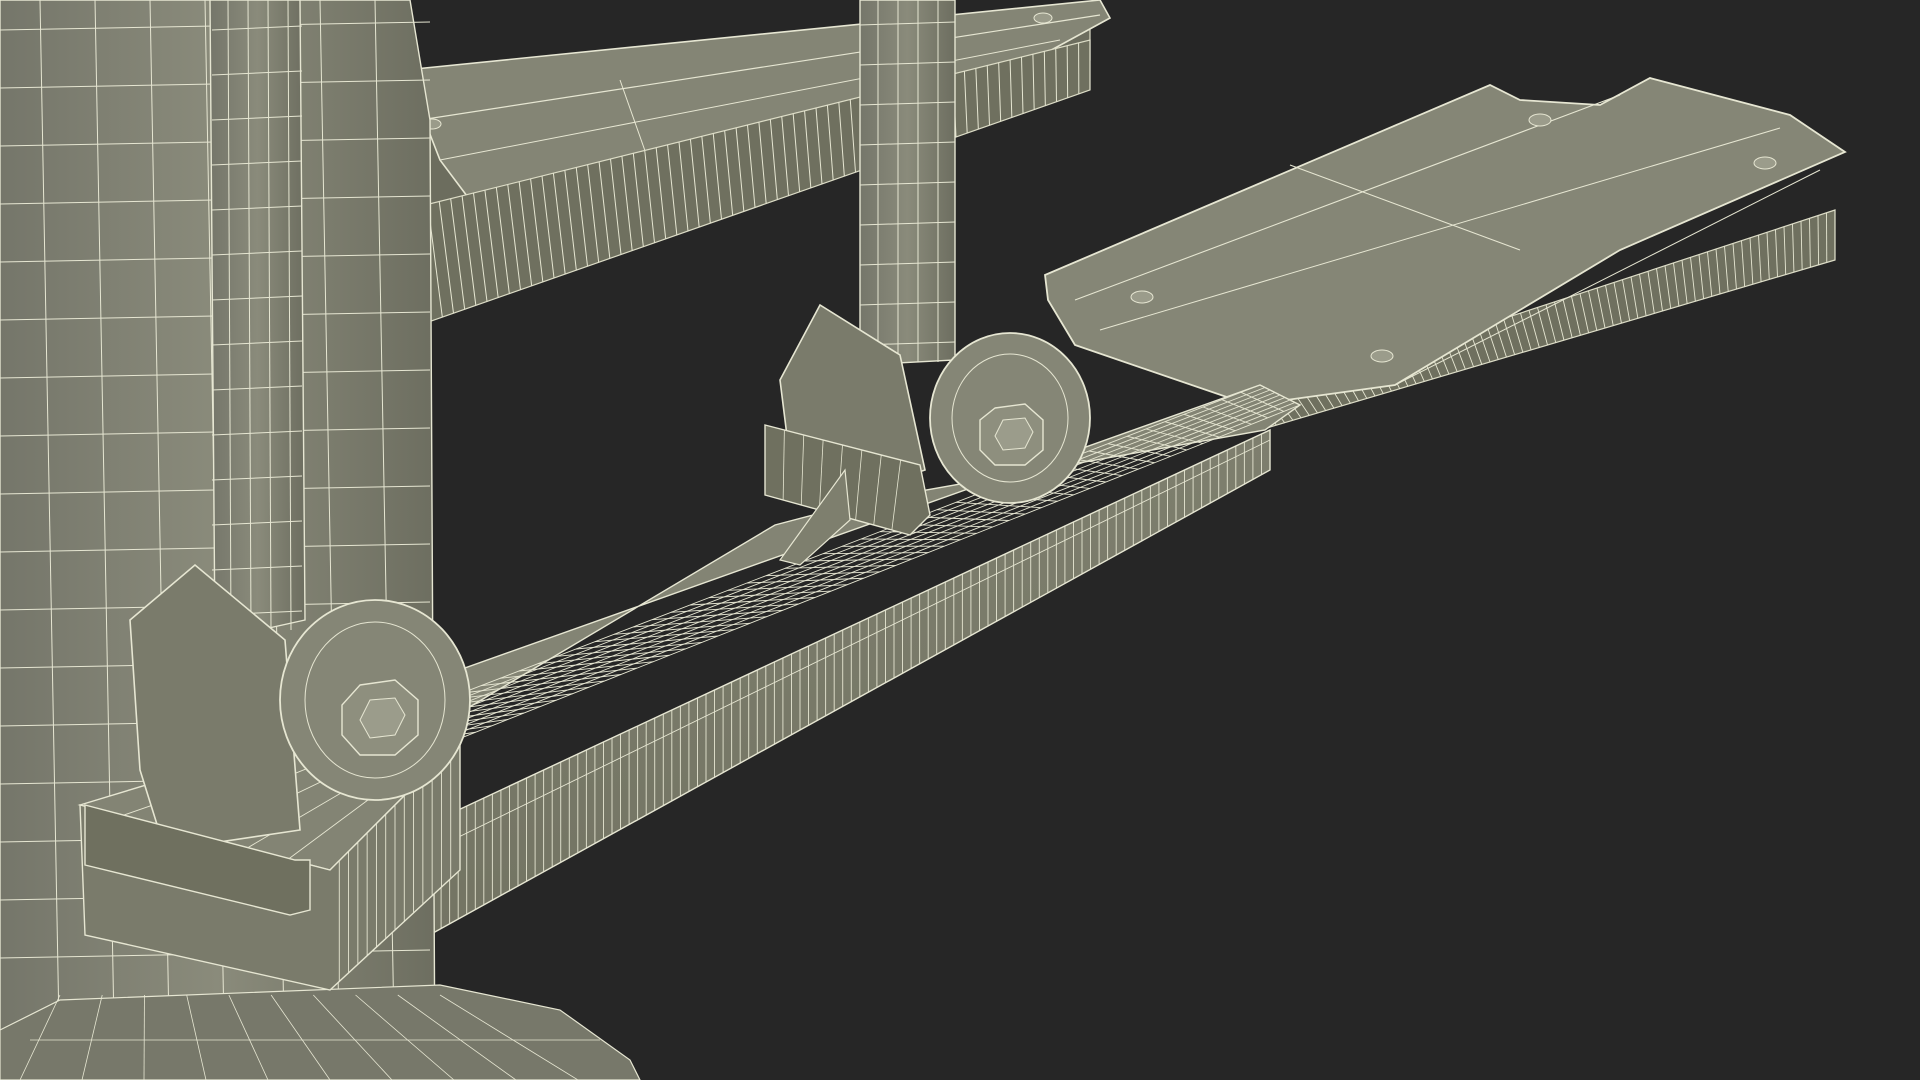 The width and height of the screenshot is (1920, 1080). What do you see at coordinates (1445, 254) in the screenshot?
I see `right-platform` at bounding box center [1445, 254].